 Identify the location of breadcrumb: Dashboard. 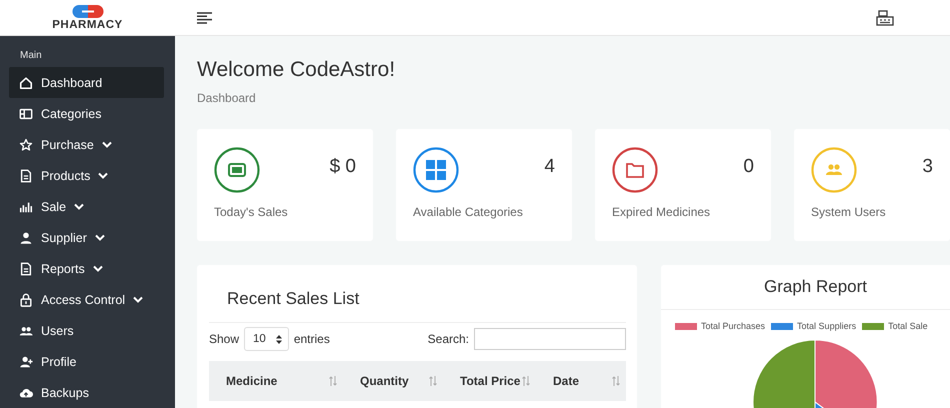
(573, 98).